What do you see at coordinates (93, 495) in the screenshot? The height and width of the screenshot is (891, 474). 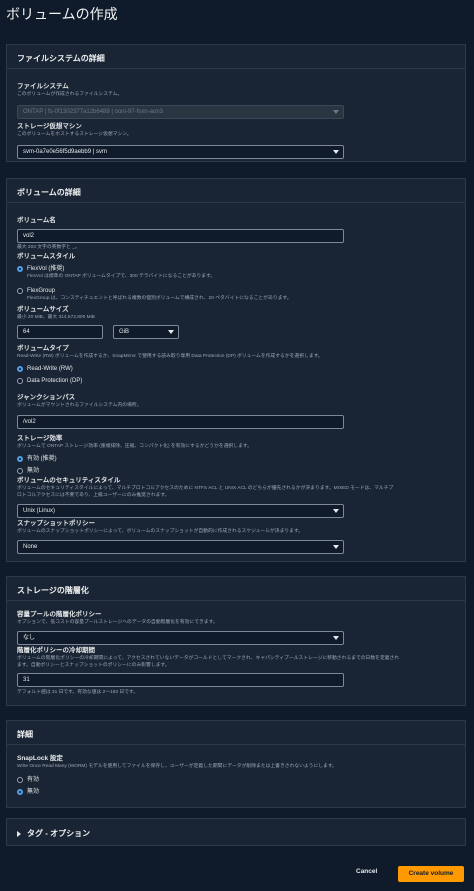 I see `security-style-desc-2: ロトコルアクセスには不要であり、上級ユーザーにのみ推奨されます。` at bounding box center [93, 495].